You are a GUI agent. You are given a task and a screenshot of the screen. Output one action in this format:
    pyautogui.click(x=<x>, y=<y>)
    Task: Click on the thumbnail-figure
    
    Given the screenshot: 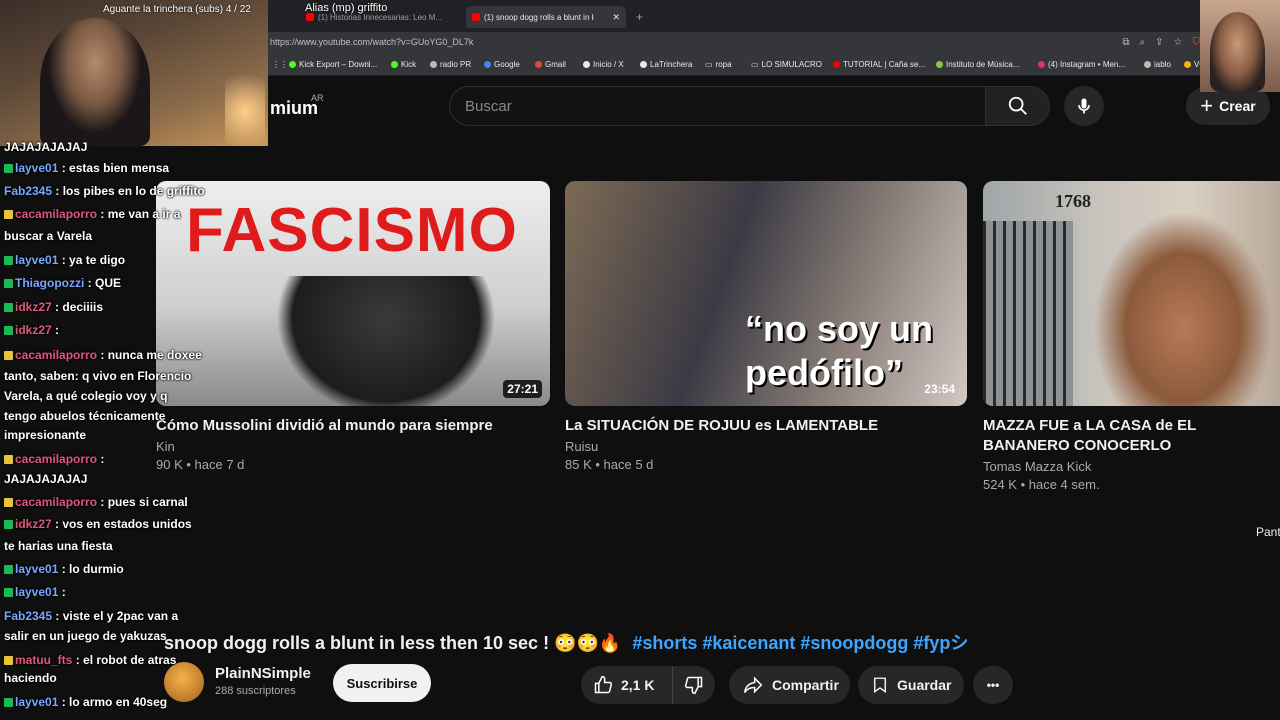 What is the action you would take?
    pyautogui.click(x=1183, y=308)
    